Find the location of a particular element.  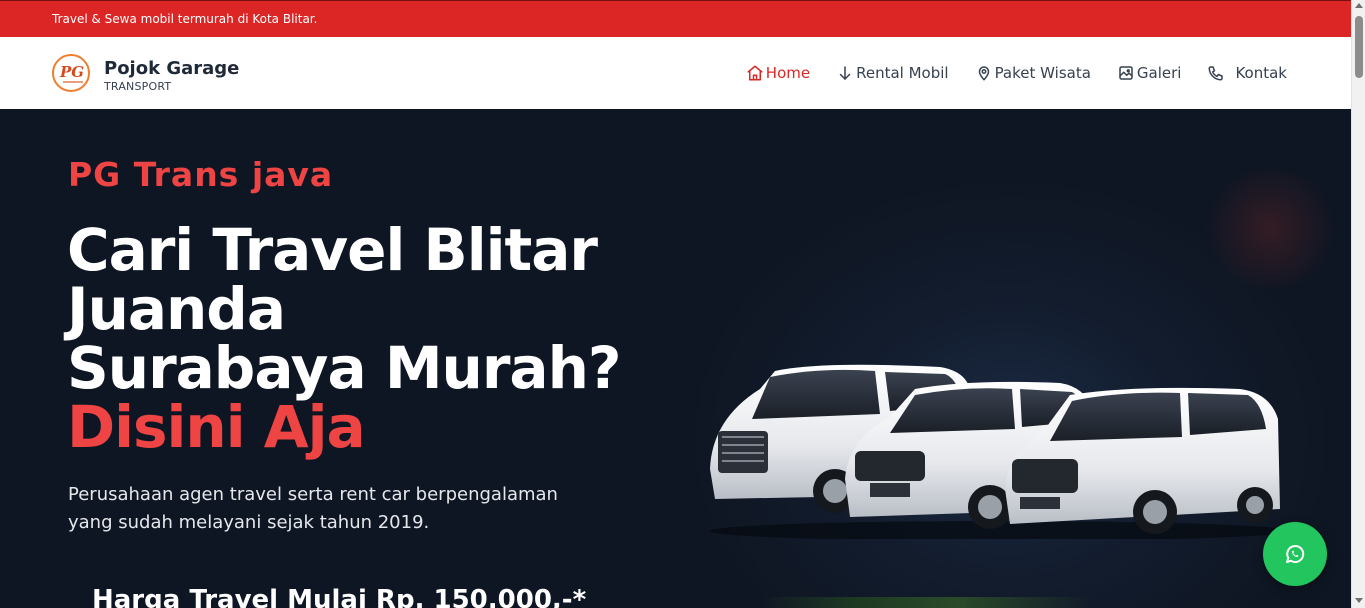

home-icon is located at coordinates (755, 73).